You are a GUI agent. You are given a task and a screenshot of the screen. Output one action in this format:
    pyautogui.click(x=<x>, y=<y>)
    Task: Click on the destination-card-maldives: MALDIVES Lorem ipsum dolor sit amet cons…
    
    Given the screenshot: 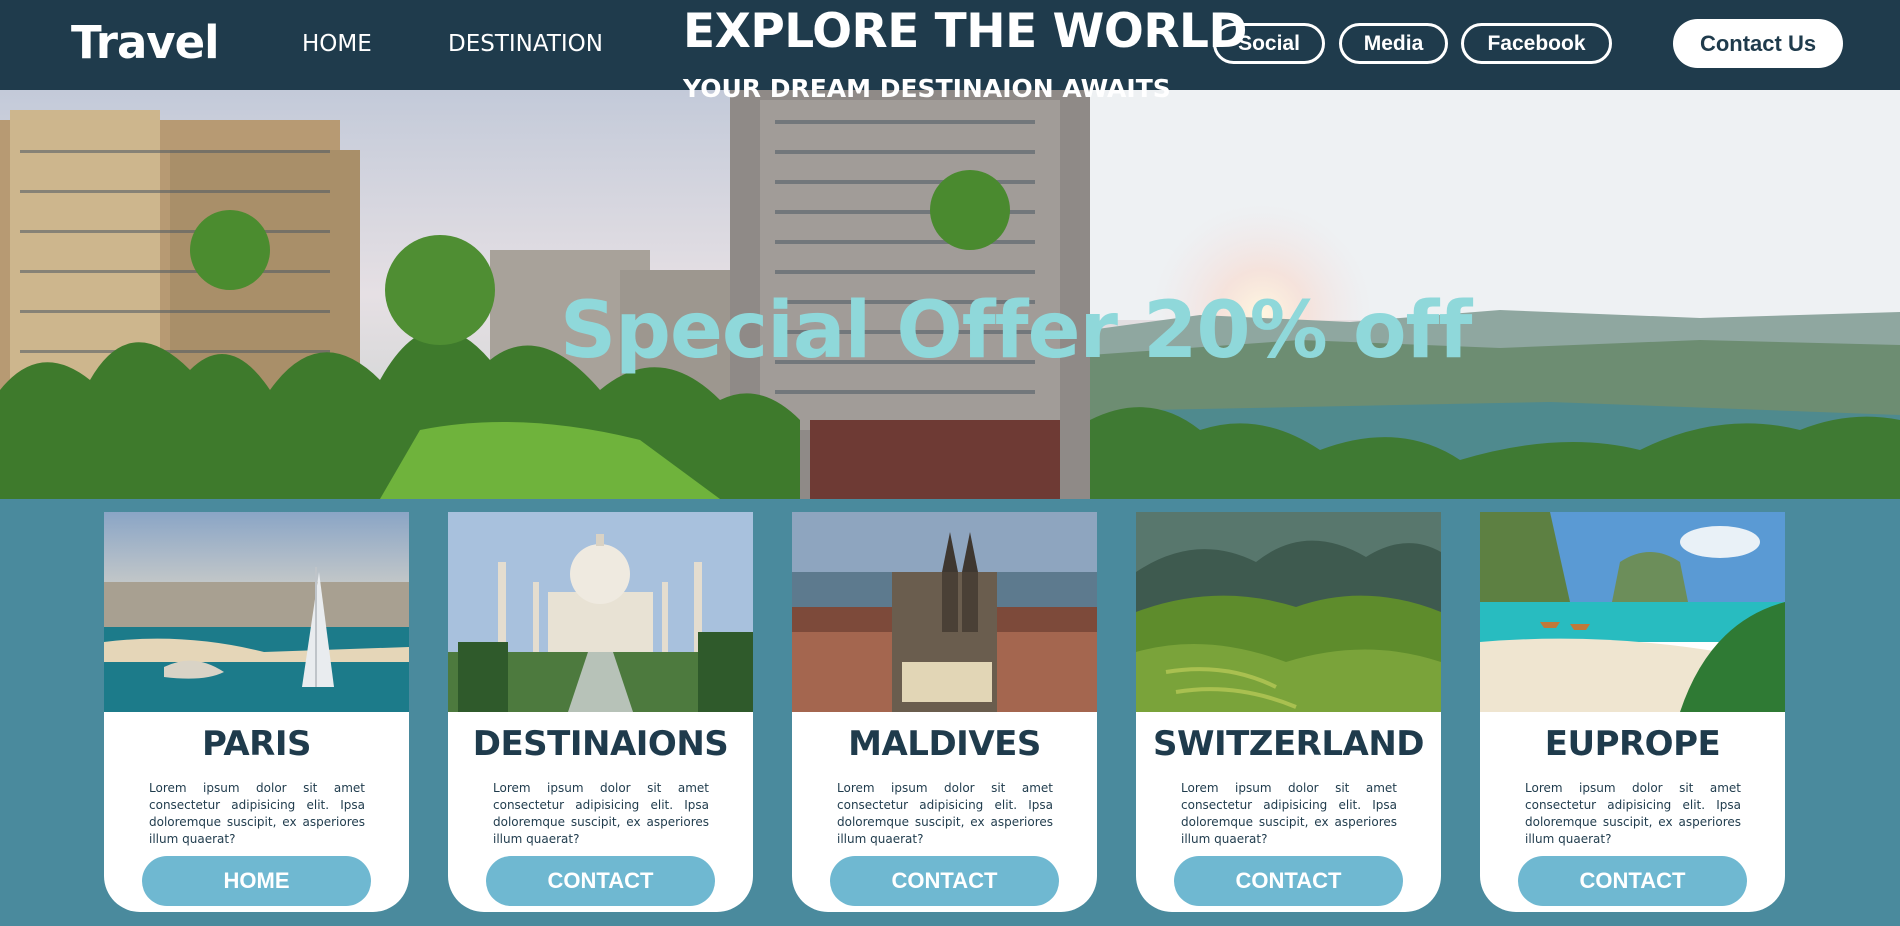 What is the action you would take?
    pyautogui.click(x=944, y=712)
    